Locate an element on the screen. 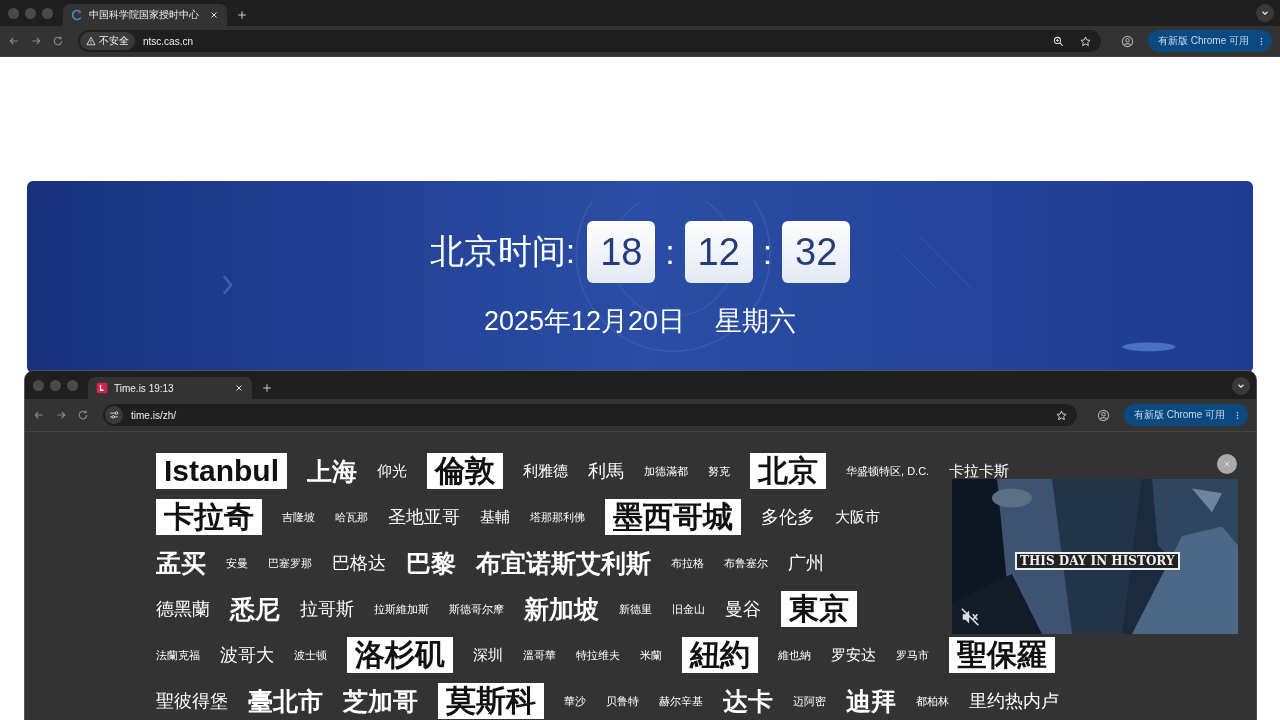 The image size is (1280, 720). city-link: 拉哥斯 is located at coordinates (327, 609).